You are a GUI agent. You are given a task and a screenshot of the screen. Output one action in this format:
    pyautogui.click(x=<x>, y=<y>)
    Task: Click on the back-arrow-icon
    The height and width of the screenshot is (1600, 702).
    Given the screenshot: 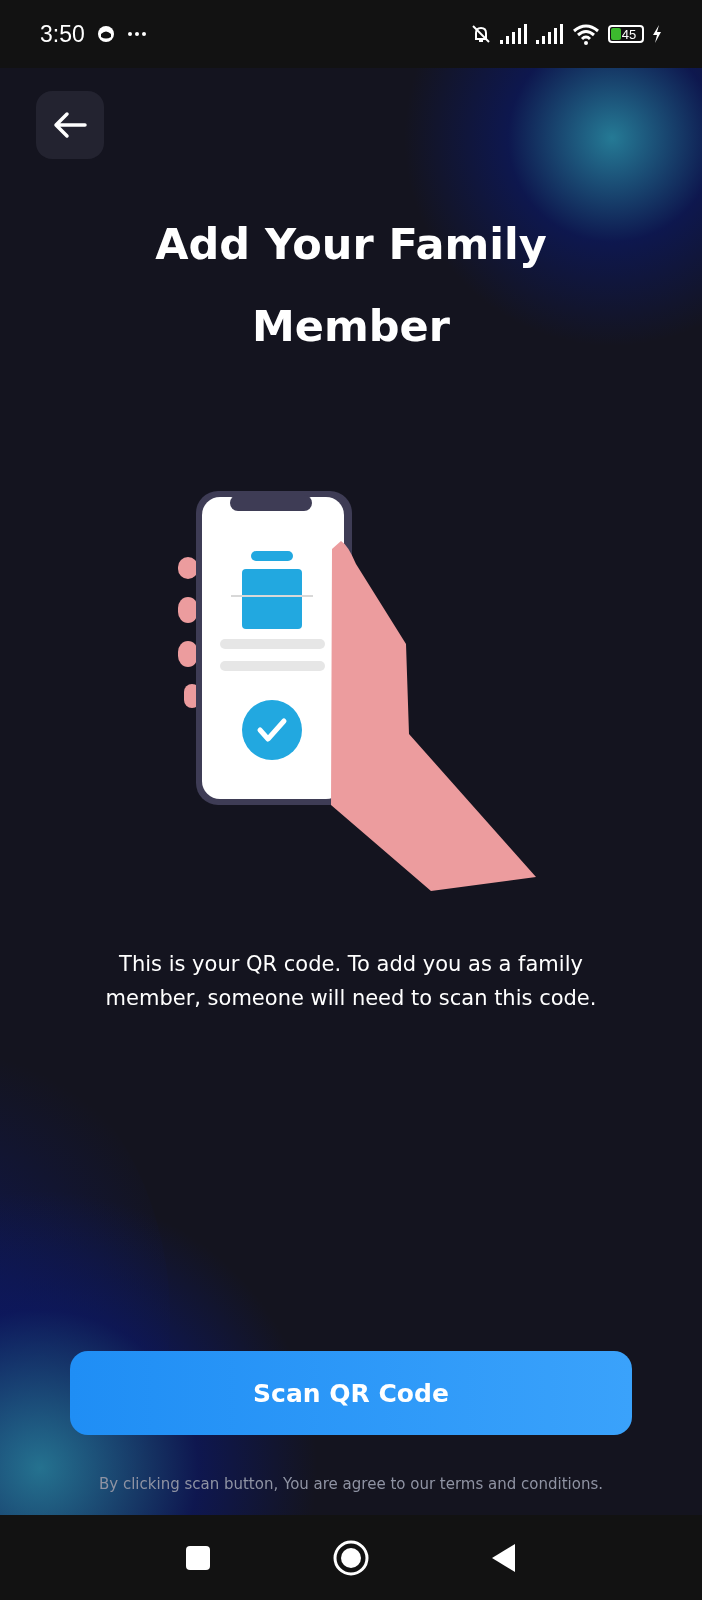 What is the action you would take?
    pyautogui.click(x=70, y=125)
    